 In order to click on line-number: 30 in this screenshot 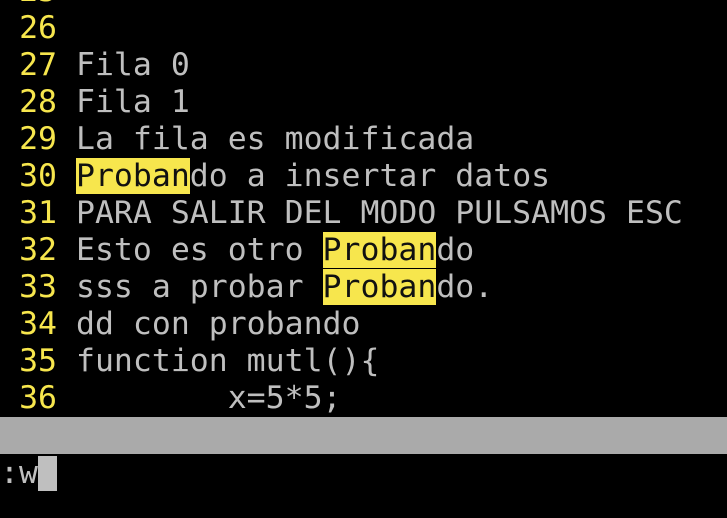, I will do `click(38, 176)`.